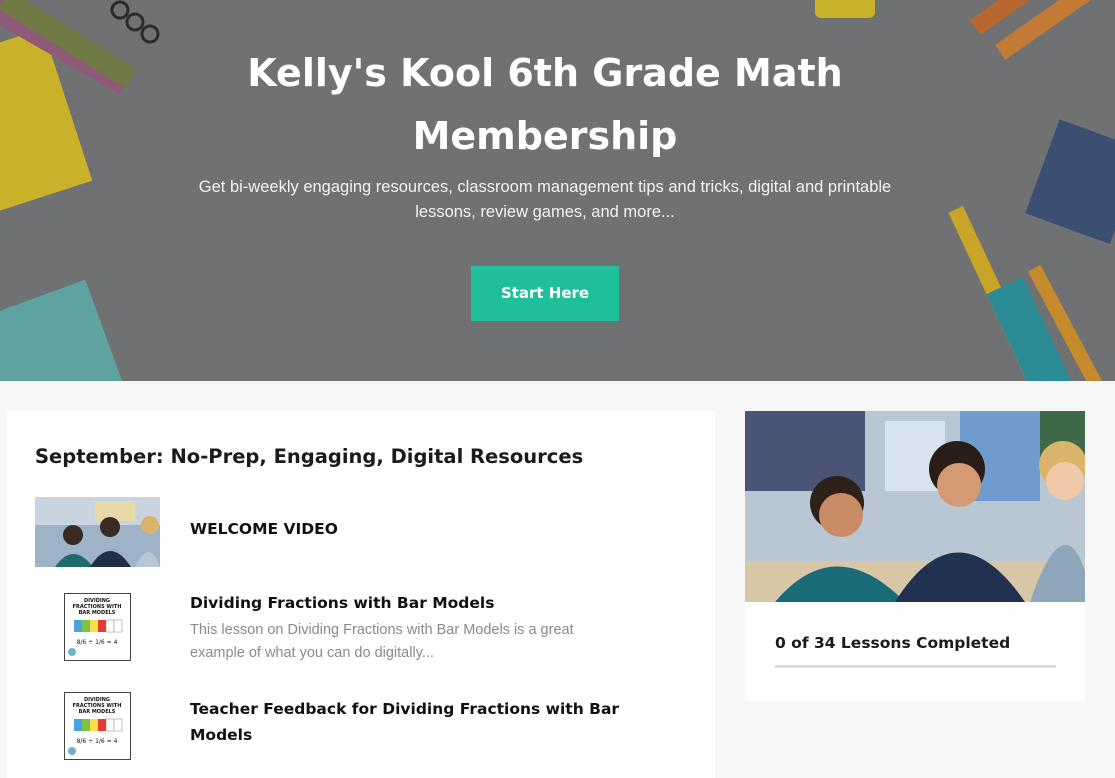 This screenshot has width=1115, height=778. I want to click on progress-label: 0 of 34 Lessons Completed, so click(893, 643).